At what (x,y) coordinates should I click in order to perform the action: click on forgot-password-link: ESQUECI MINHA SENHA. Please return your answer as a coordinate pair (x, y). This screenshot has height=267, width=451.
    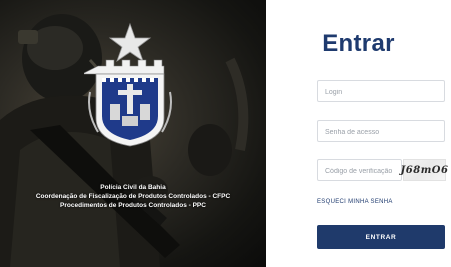
    Looking at the image, I should click on (355, 202).